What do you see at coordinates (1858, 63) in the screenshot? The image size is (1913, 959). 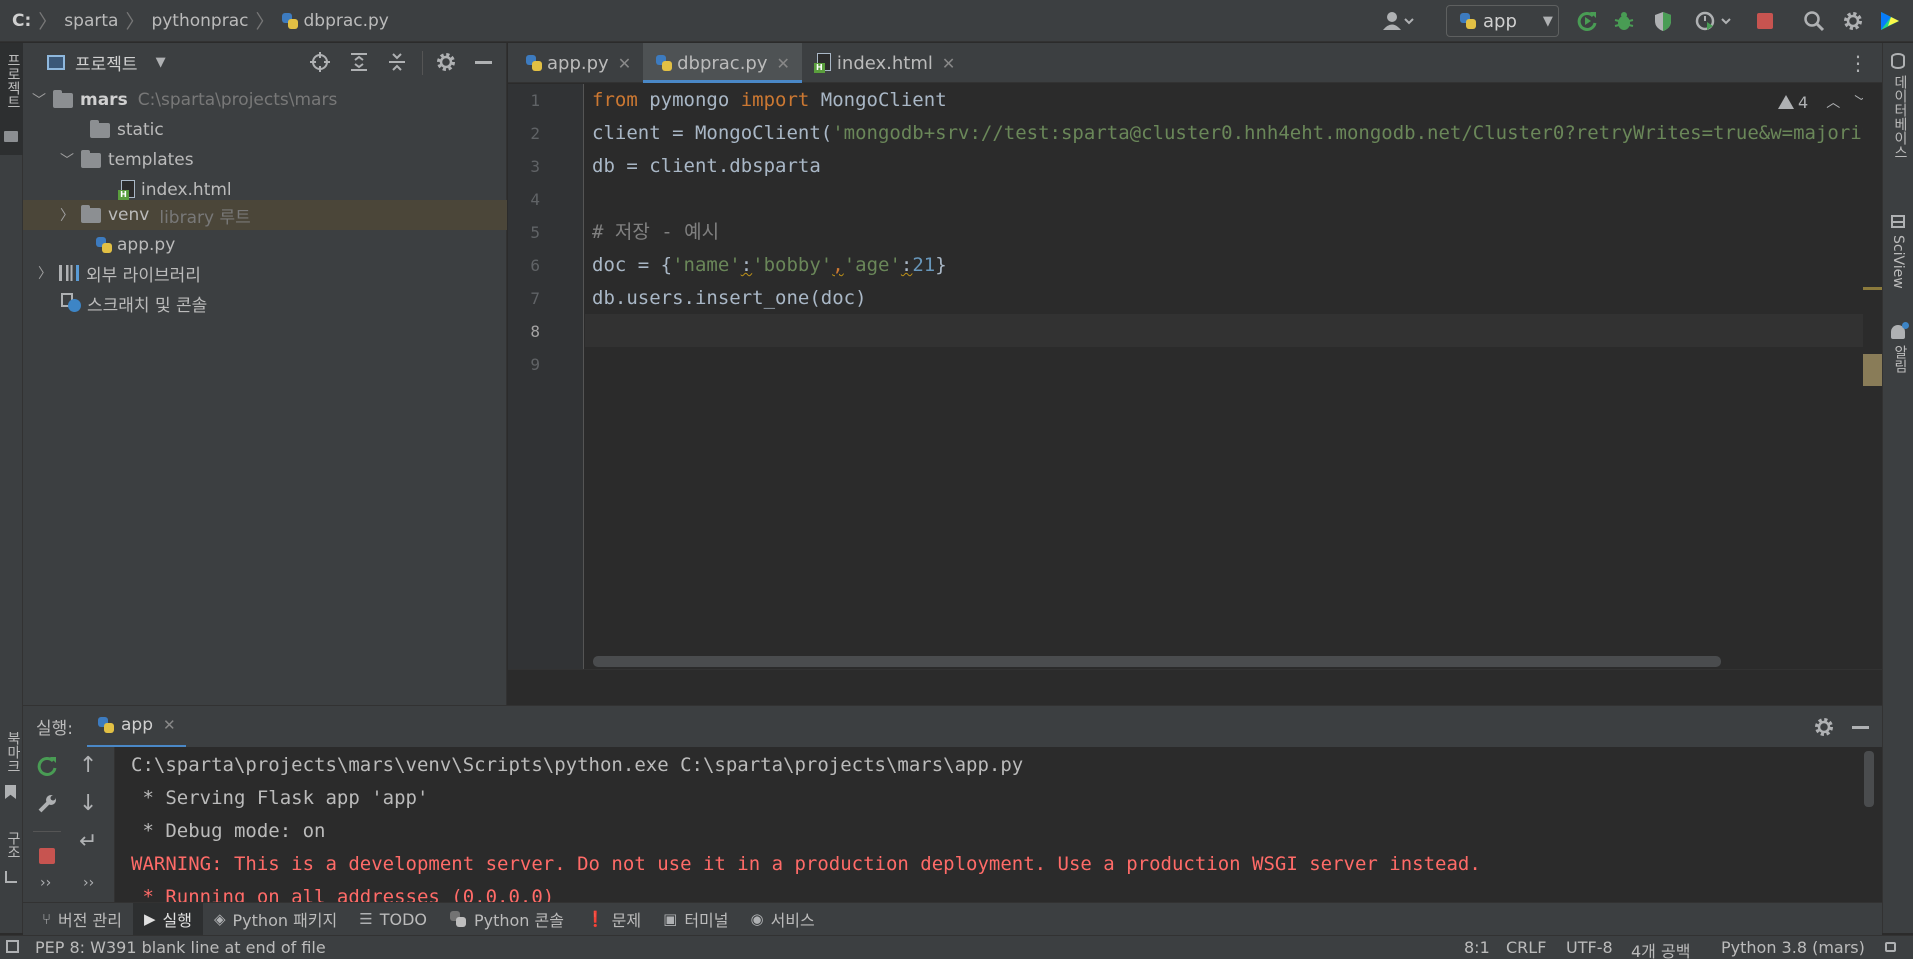 I see `more-options-icon: ⋮` at bounding box center [1858, 63].